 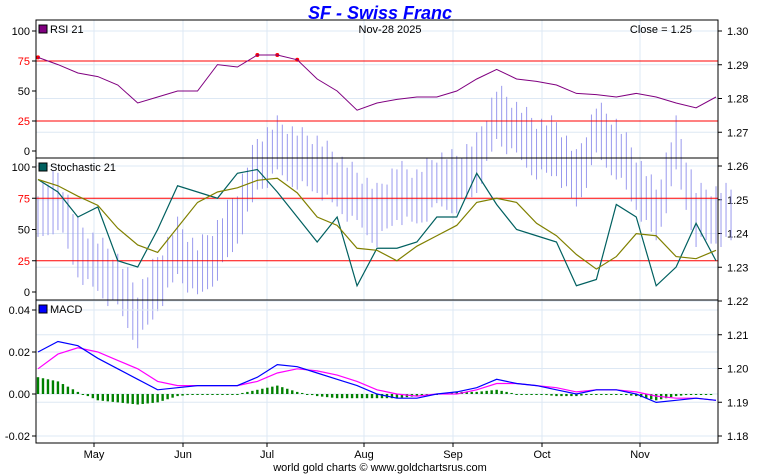 I want to click on price-tick-label: 1.18, so click(x=737, y=437).